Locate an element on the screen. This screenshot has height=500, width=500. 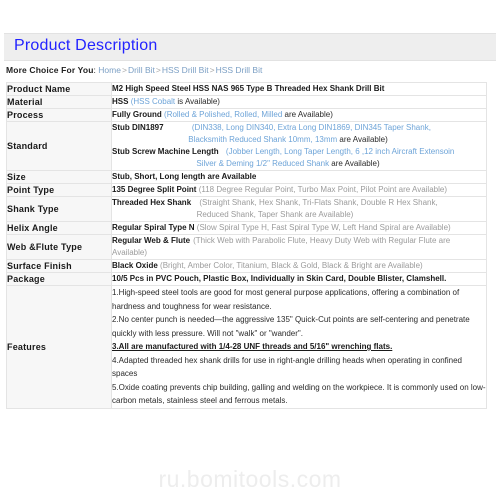
value-text: Threaded Hex Shank is located at coordinates (152, 202).